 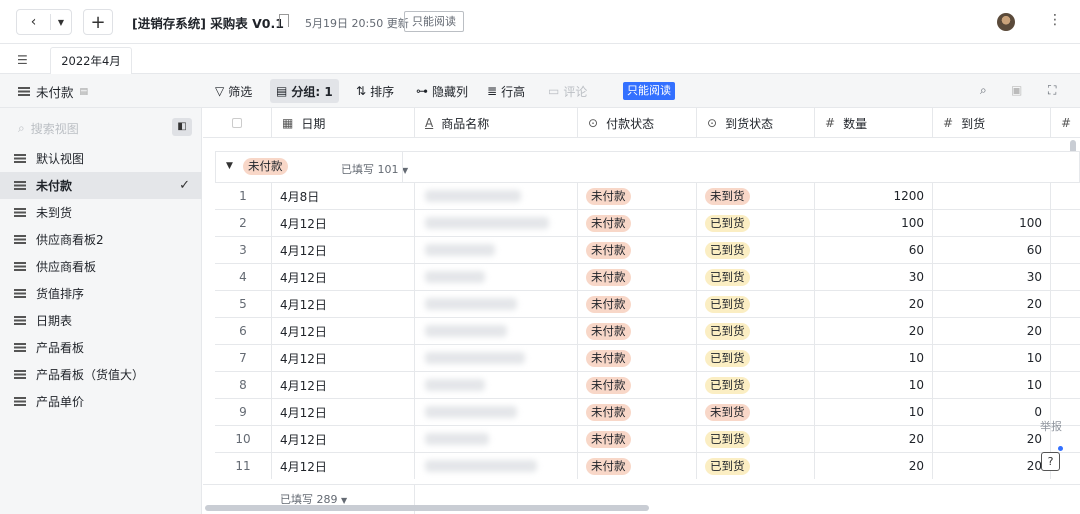 What do you see at coordinates (506, 91) in the screenshot?
I see `row-height-button: ≣ 行高` at bounding box center [506, 91].